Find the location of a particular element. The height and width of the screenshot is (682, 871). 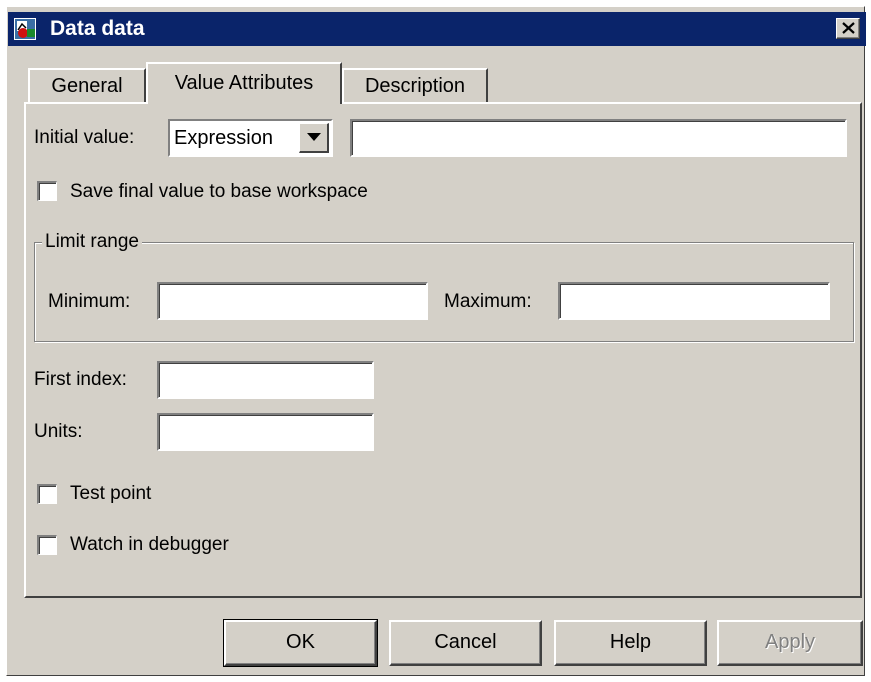

first-index-label: First index: is located at coordinates (80, 379).